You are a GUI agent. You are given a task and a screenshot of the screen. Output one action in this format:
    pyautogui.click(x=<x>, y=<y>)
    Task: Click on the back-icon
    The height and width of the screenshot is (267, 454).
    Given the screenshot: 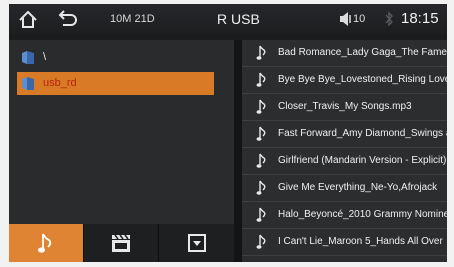 What is the action you would take?
    pyautogui.click(x=68, y=19)
    